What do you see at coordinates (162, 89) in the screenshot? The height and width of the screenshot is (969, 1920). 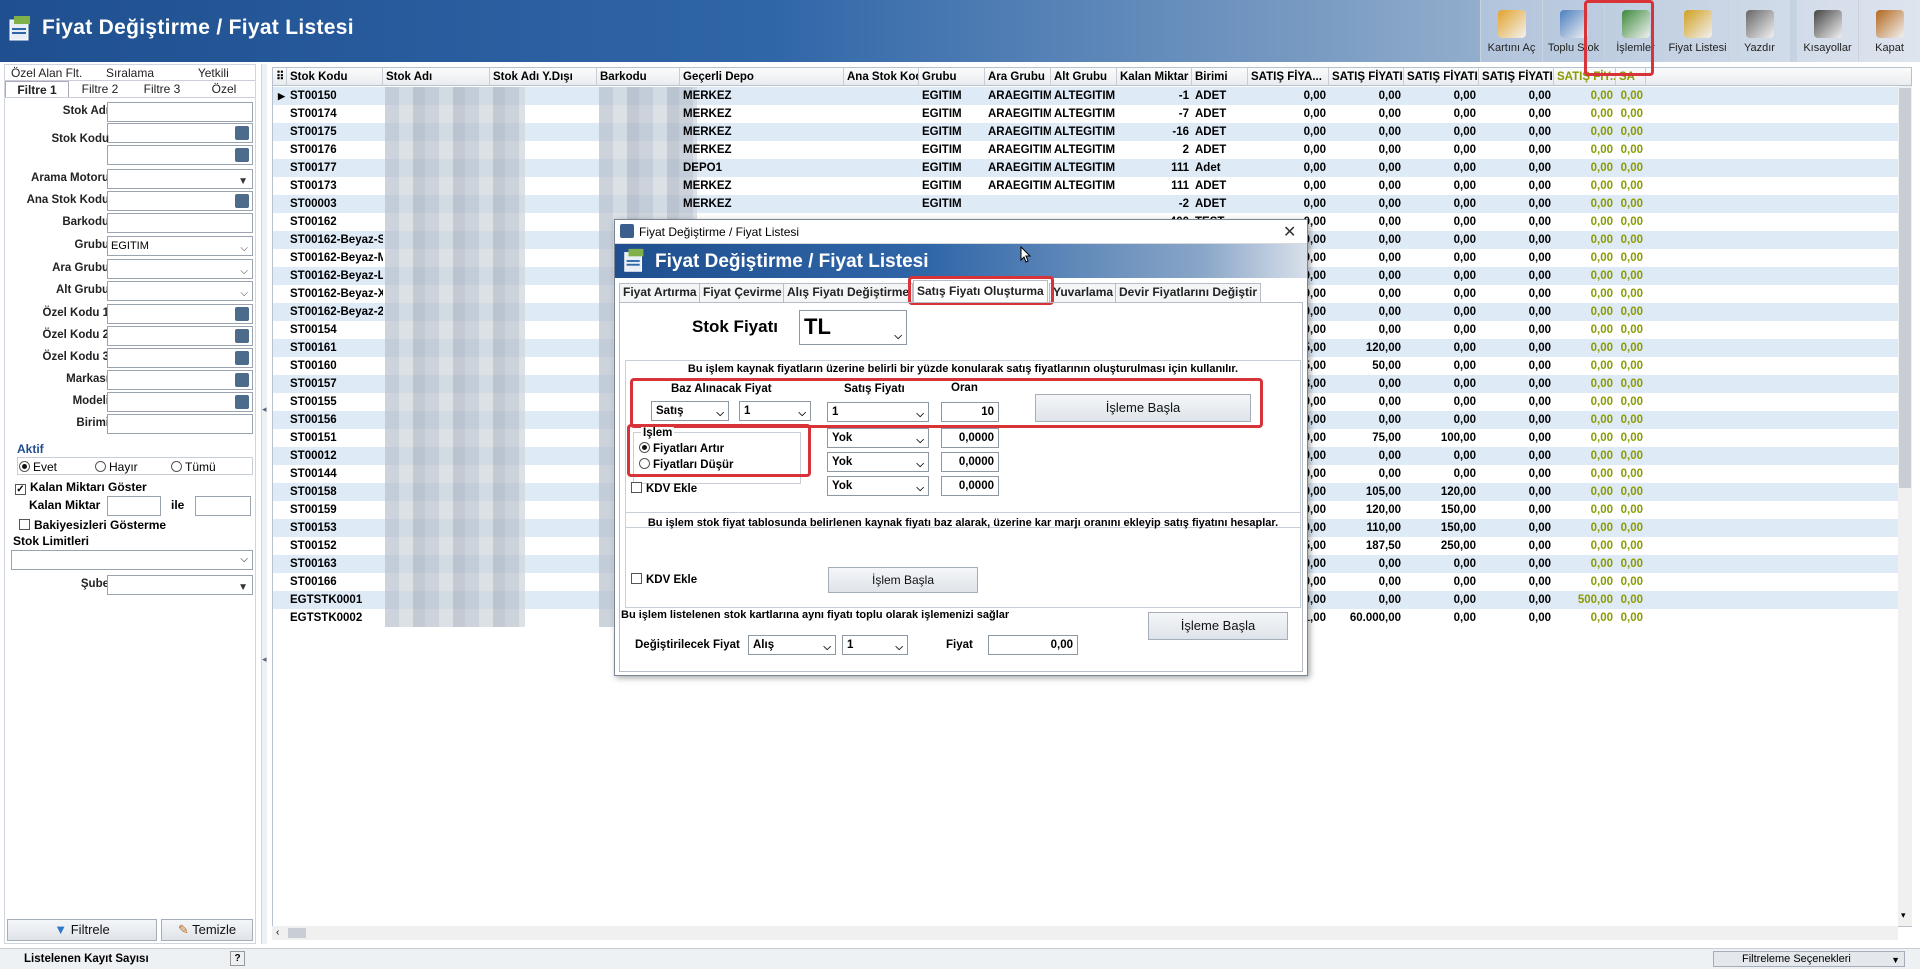 I see `tab-filtre-3: Filtre 3` at bounding box center [162, 89].